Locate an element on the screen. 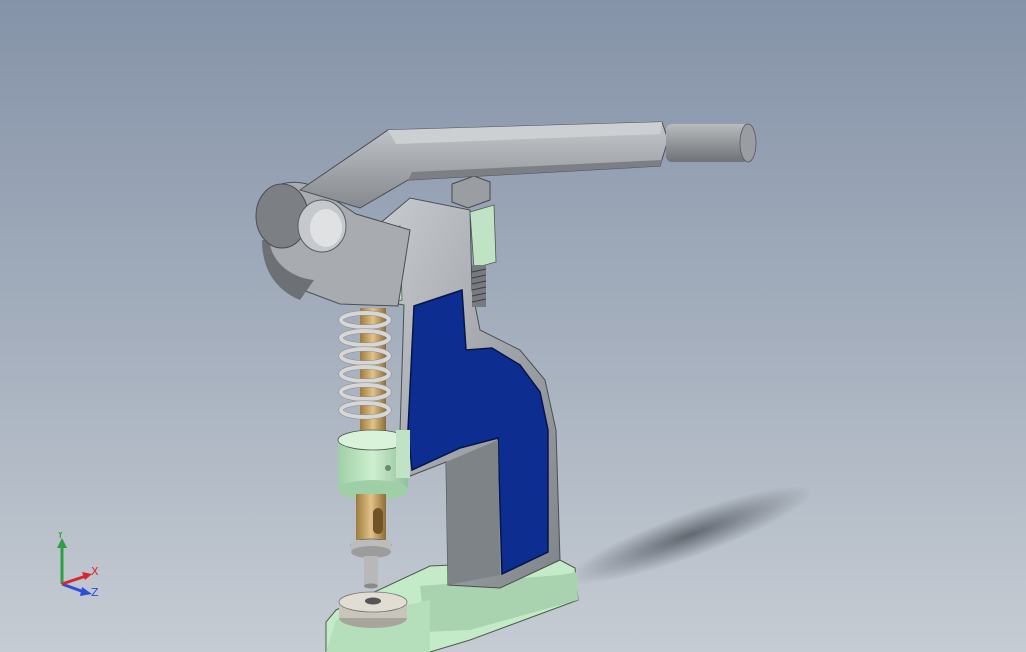  y-axis-label: Y is located at coordinates (60, 536).